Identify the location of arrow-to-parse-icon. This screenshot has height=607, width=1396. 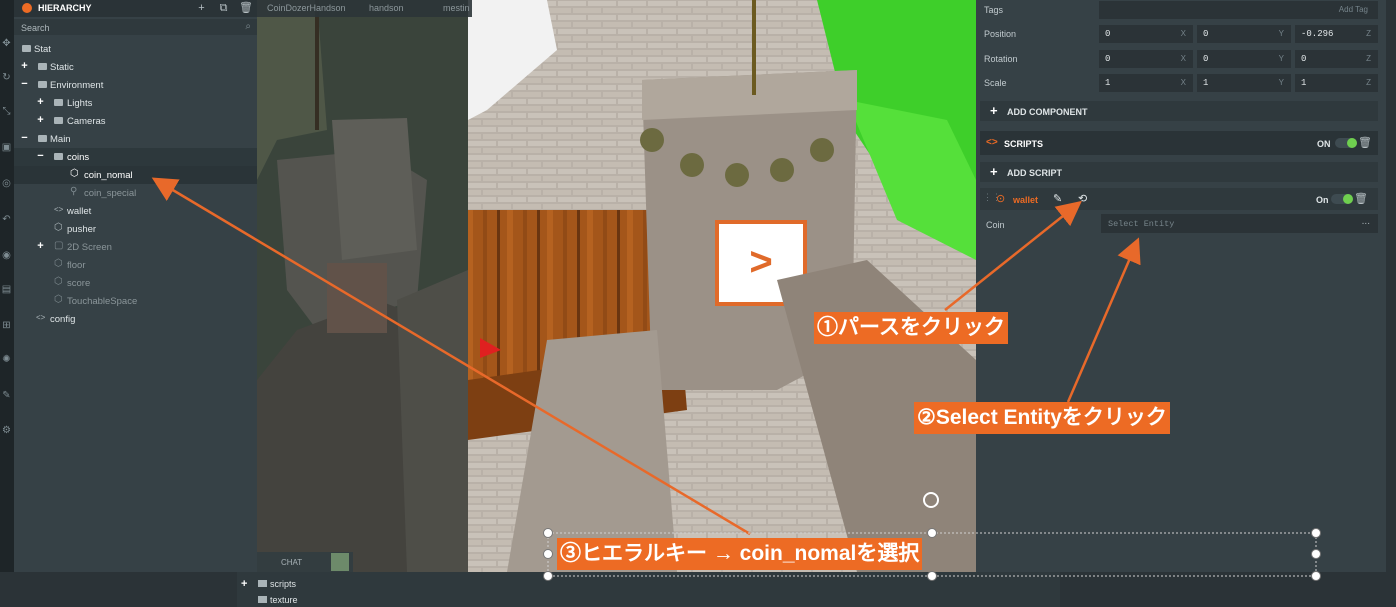
(1013, 255).